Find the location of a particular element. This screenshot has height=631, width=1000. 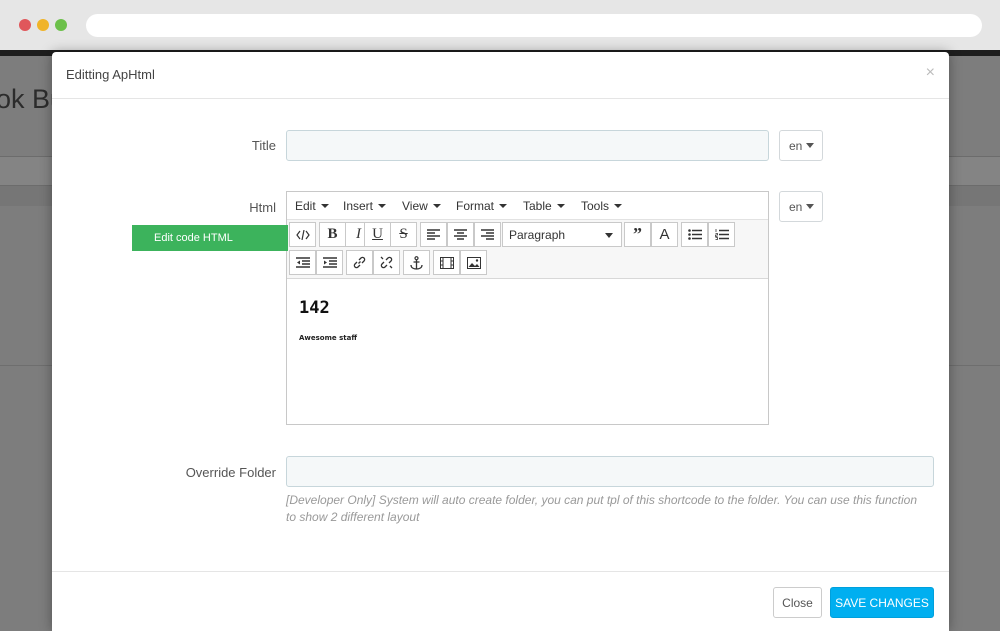

window-maximize-dot is located at coordinates (61, 25).